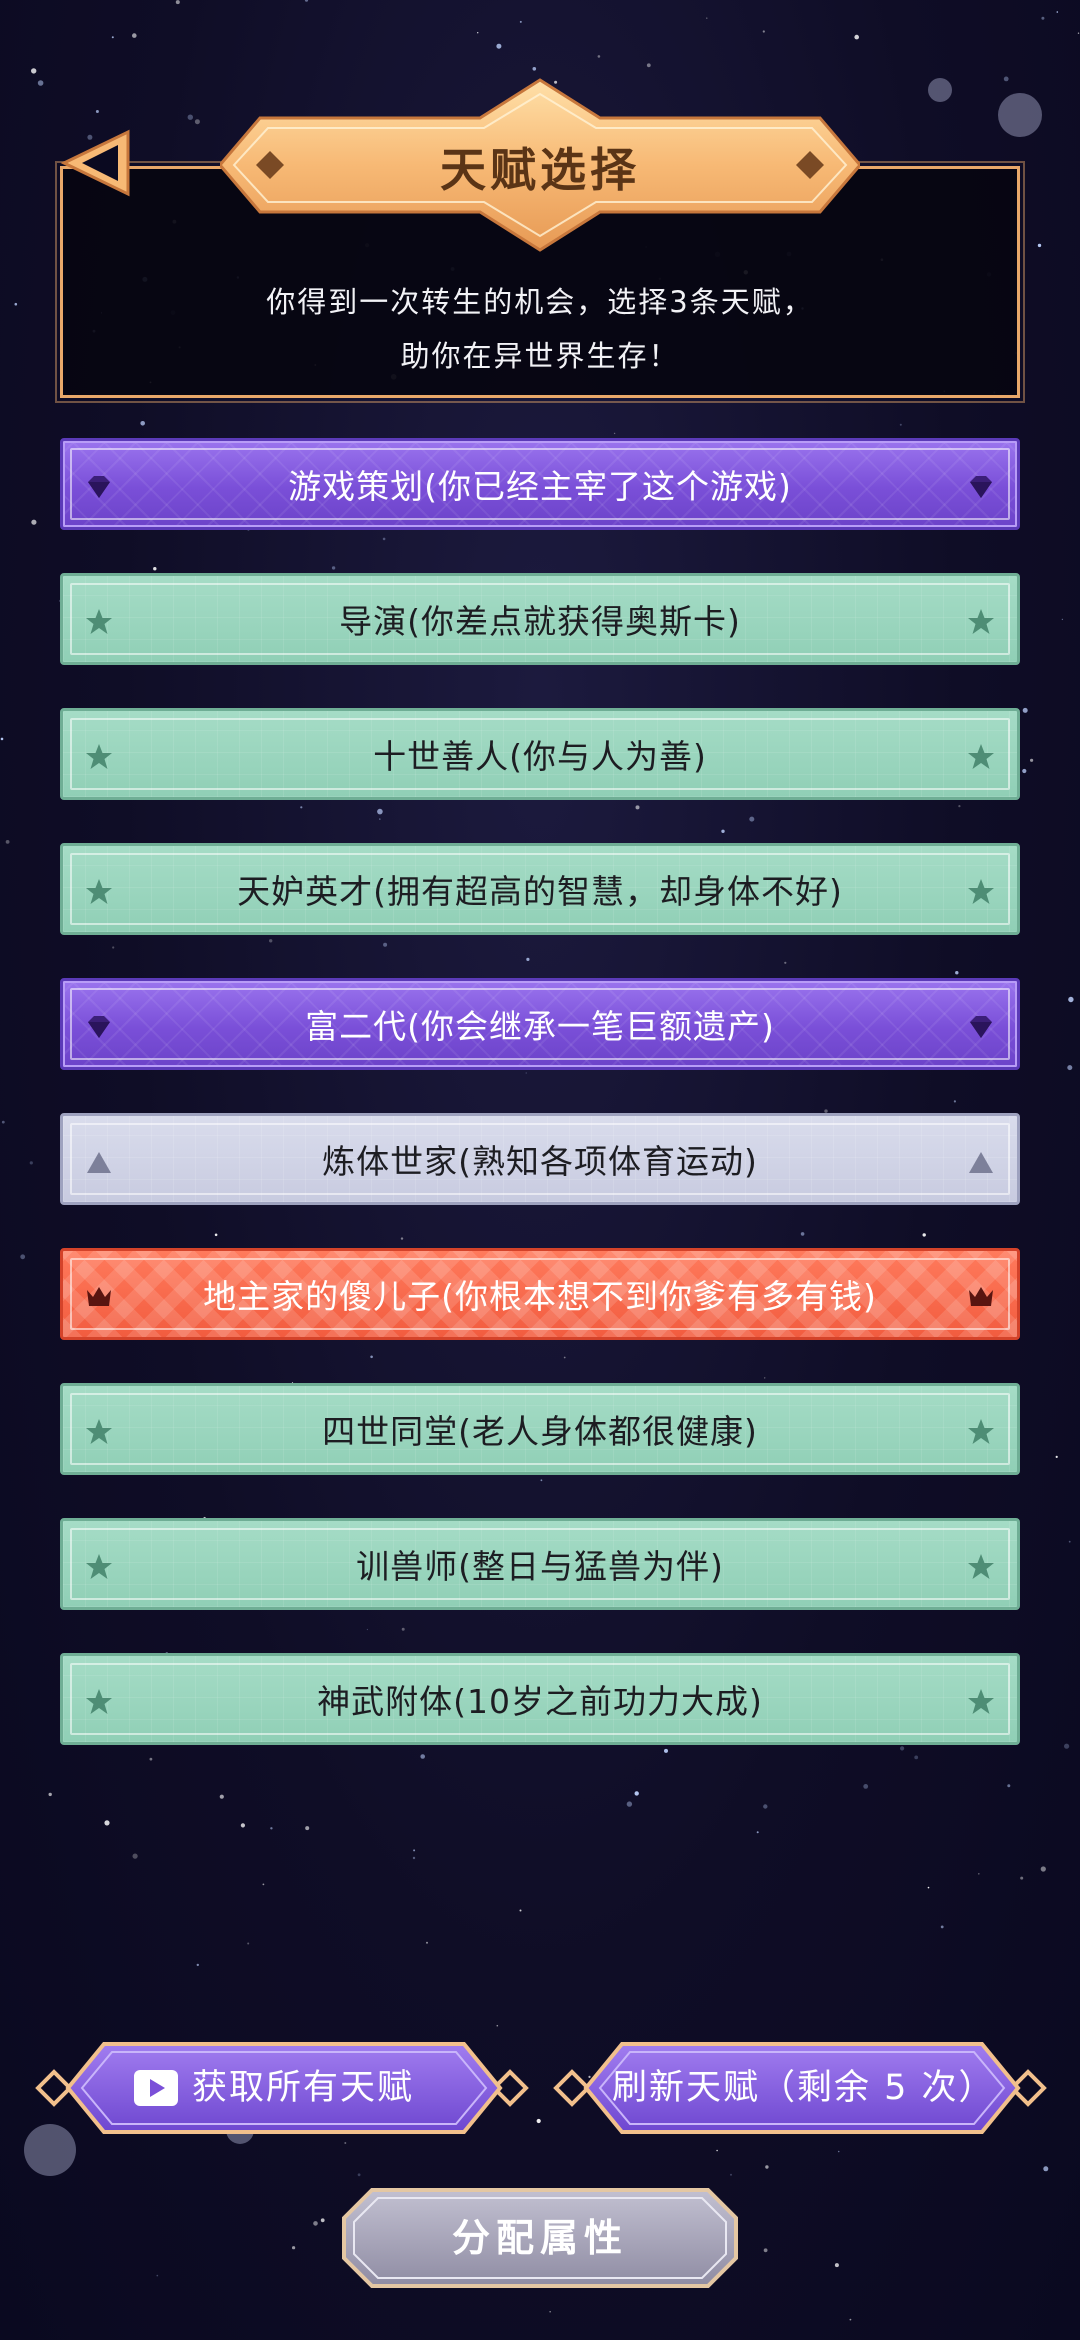  Describe the element at coordinates (156, 2088) in the screenshot. I see `video-play-icon` at that location.